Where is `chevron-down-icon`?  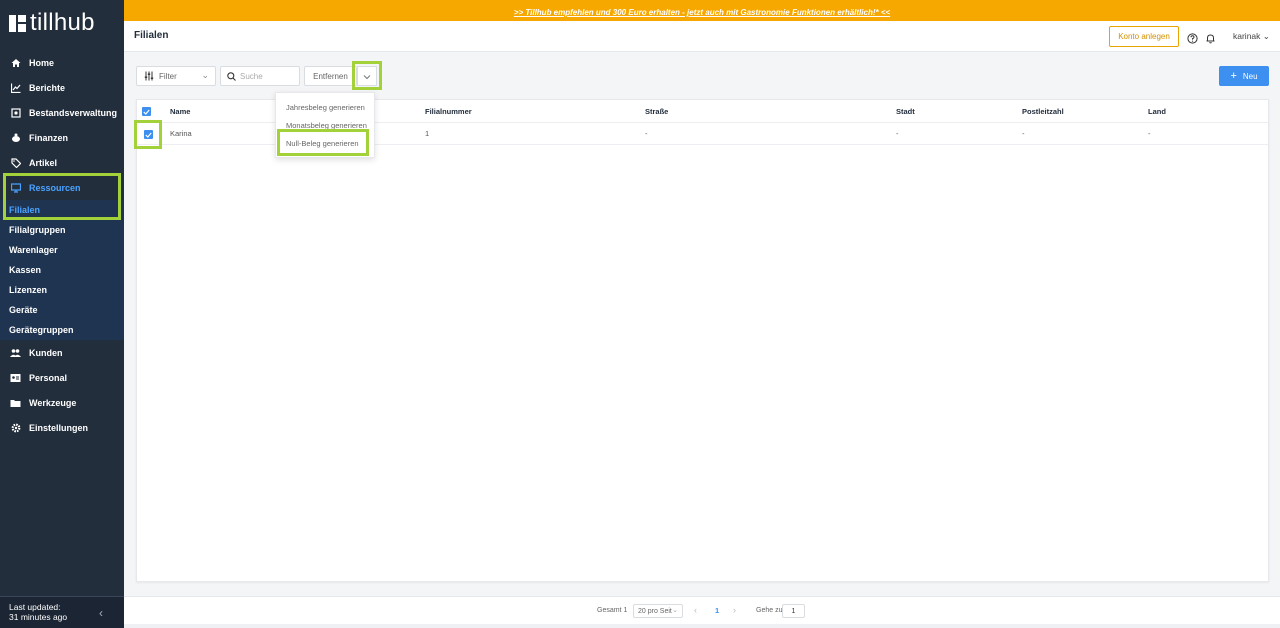 chevron-down-icon is located at coordinates (367, 76).